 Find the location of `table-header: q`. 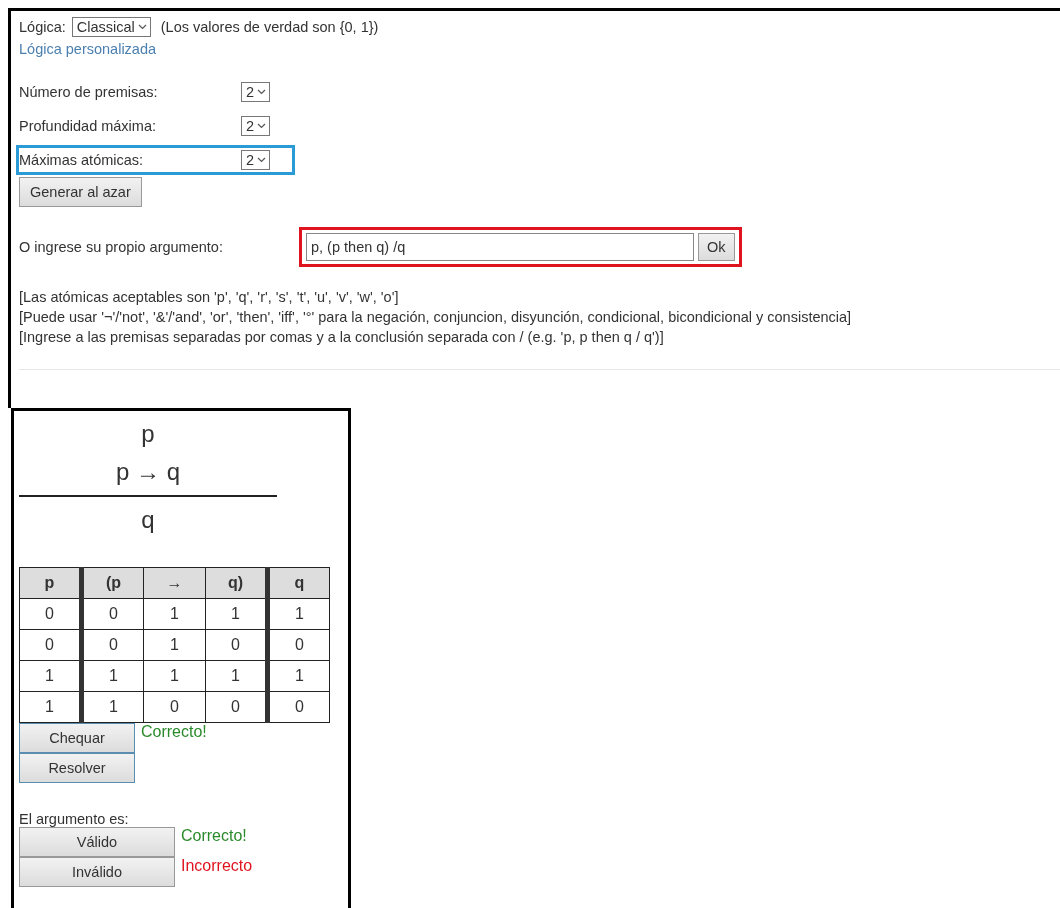

table-header: q is located at coordinates (298, 583).